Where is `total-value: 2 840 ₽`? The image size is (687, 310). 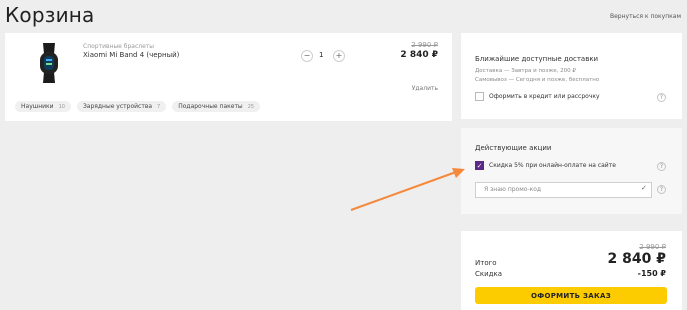
total-value: 2 840 ₽ is located at coordinates (636, 259).